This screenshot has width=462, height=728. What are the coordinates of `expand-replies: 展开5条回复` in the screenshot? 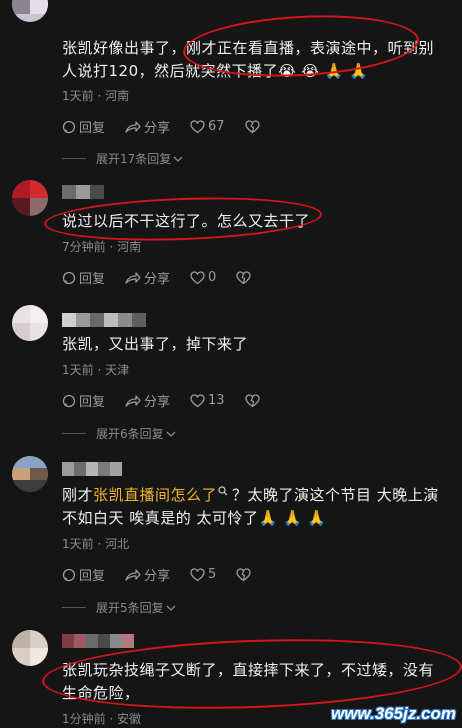 It's located at (119, 607).